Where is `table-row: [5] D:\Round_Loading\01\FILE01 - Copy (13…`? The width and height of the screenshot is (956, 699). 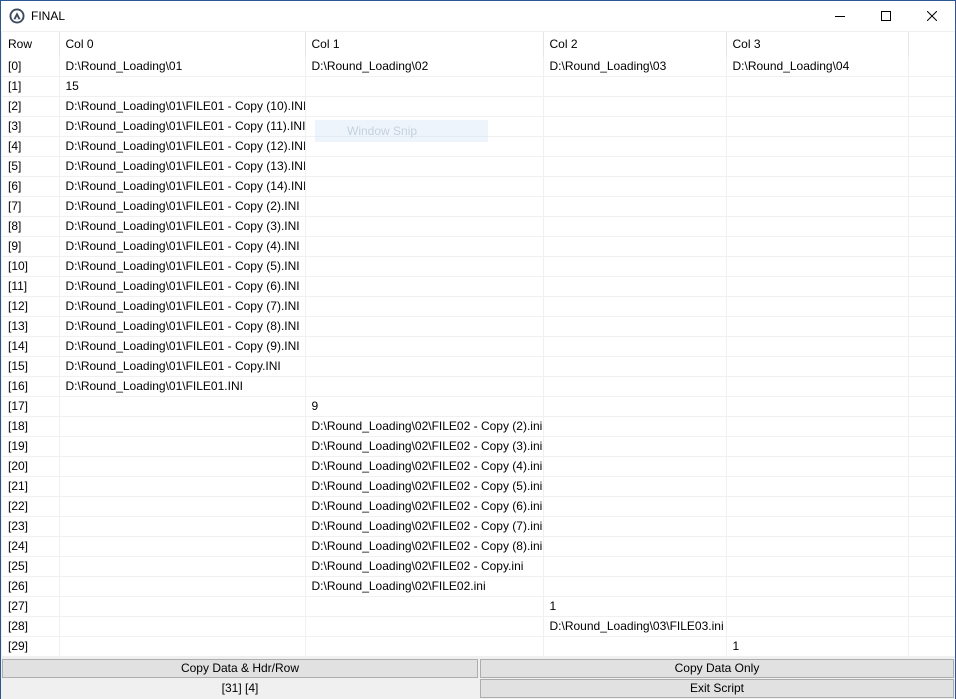
table-row: [5] D:\Round_Loading\01\FILE01 - Copy (13… is located at coordinates (478, 166).